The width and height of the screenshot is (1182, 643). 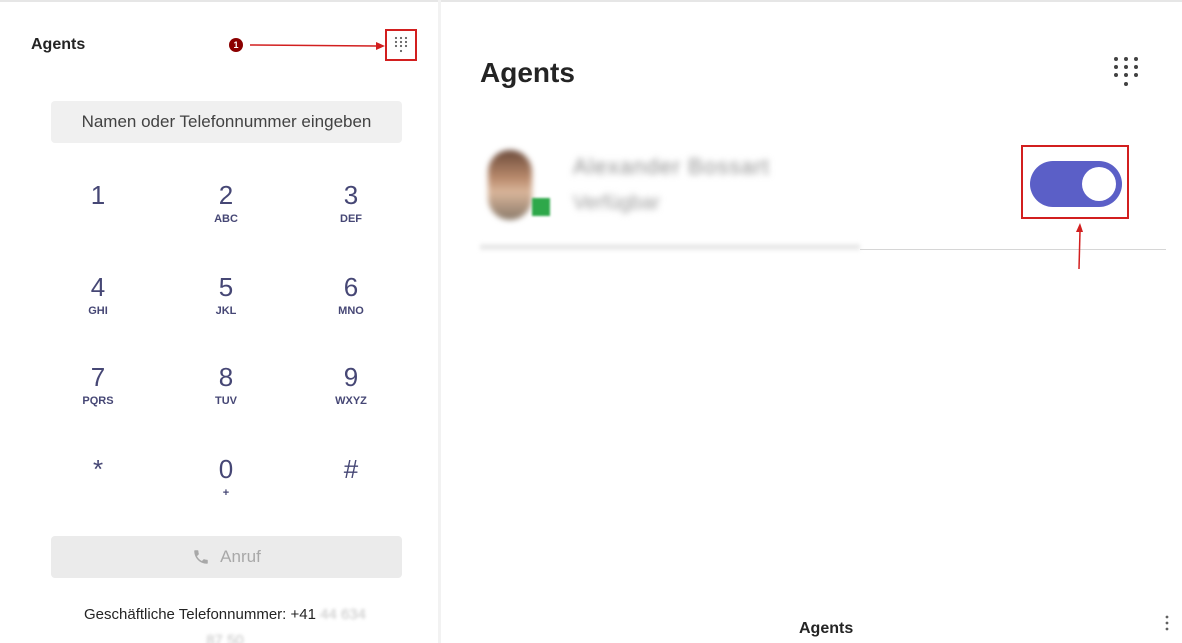 I want to click on key-digit: #, so click(x=351, y=469).